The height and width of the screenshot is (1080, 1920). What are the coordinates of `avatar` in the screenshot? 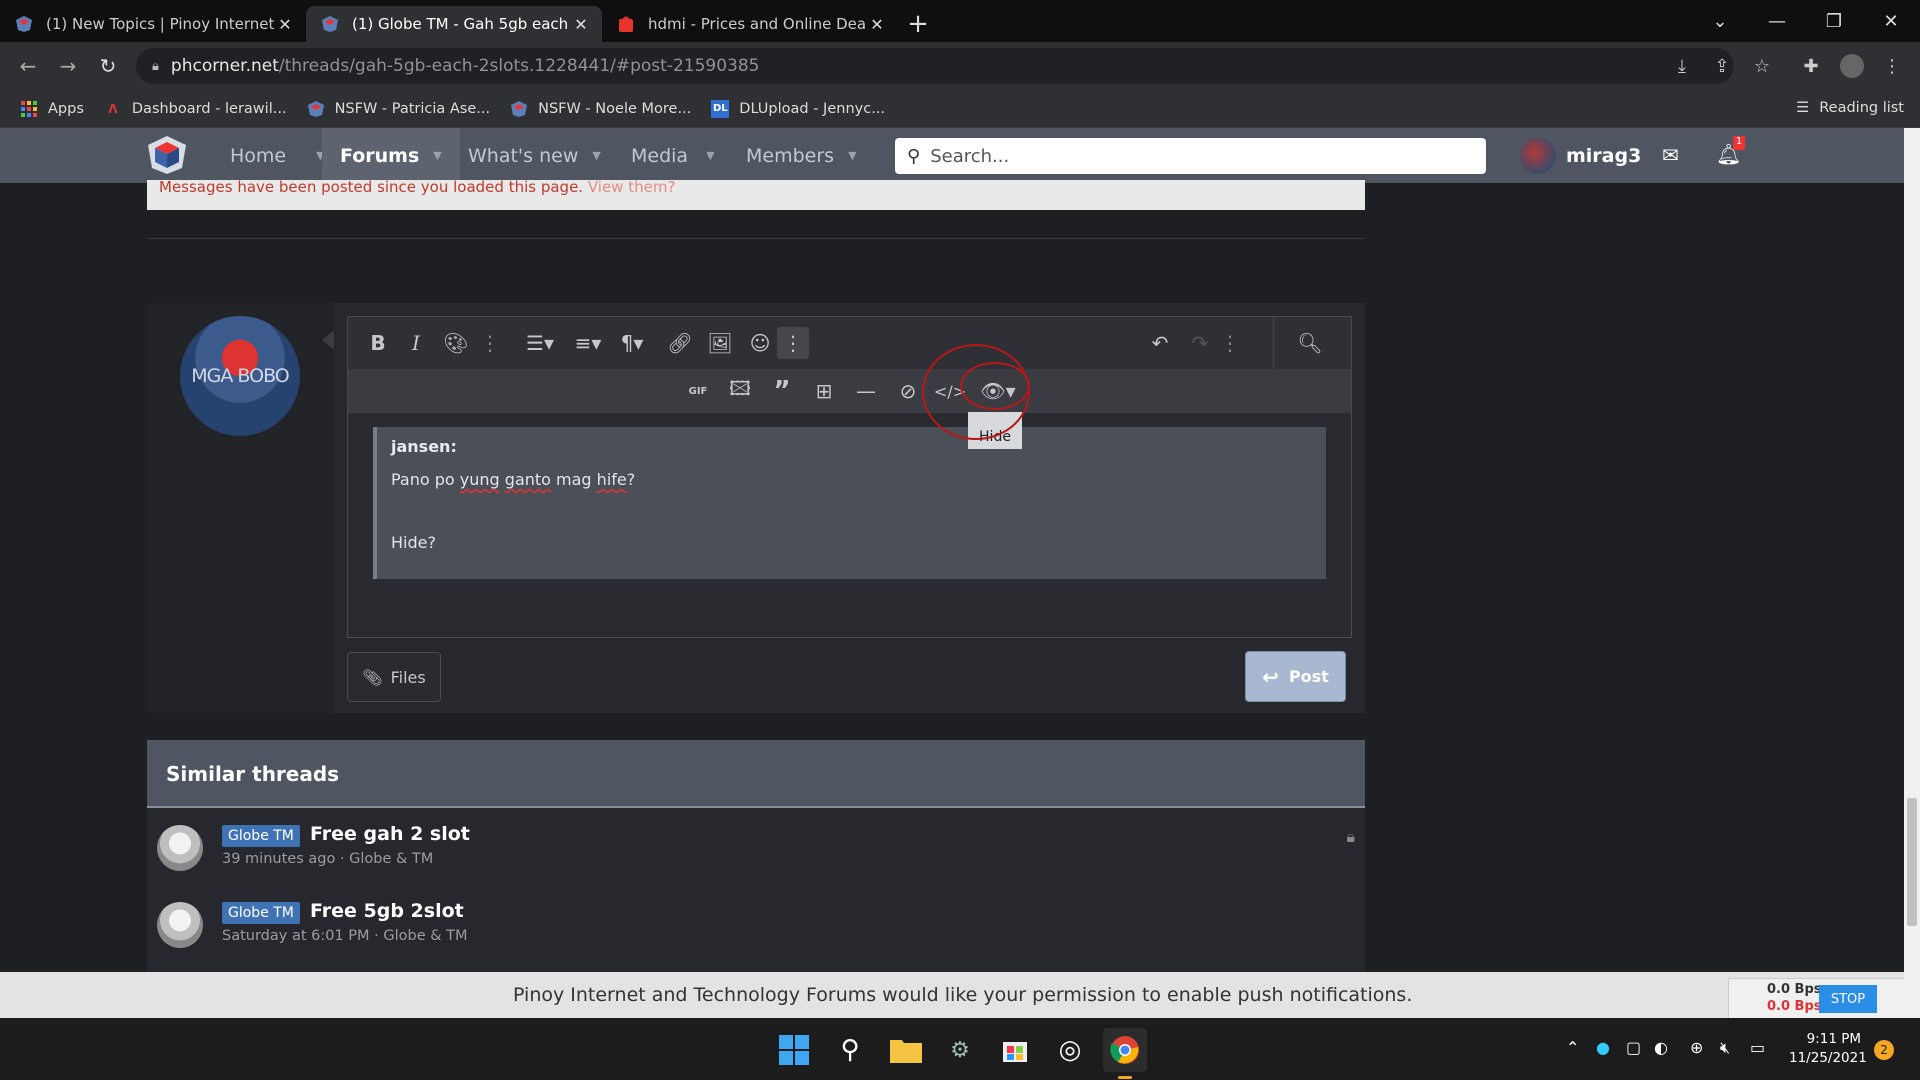 It's located at (1538, 156).